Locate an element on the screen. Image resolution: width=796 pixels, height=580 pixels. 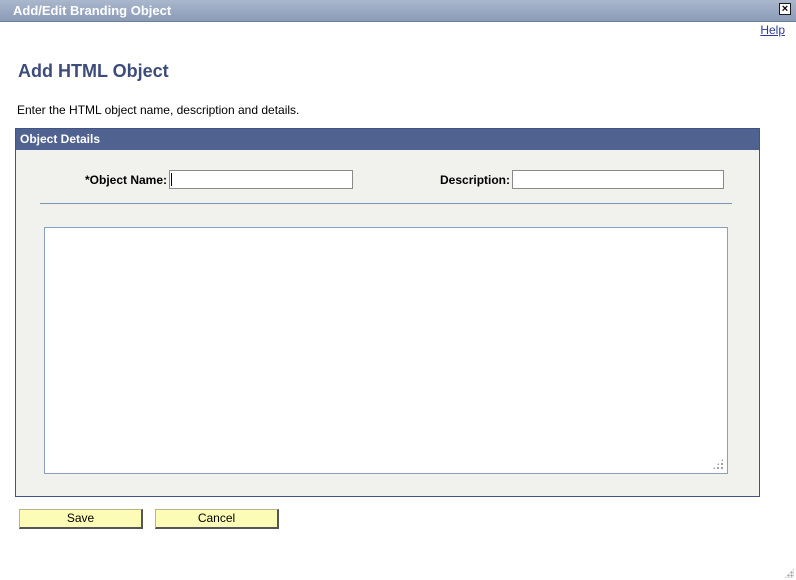
help-link: Help is located at coordinates (772, 30).